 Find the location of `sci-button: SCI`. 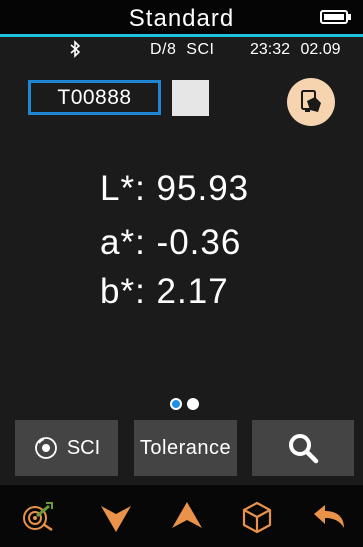

sci-button: SCI is located at coordinates (66, 448).